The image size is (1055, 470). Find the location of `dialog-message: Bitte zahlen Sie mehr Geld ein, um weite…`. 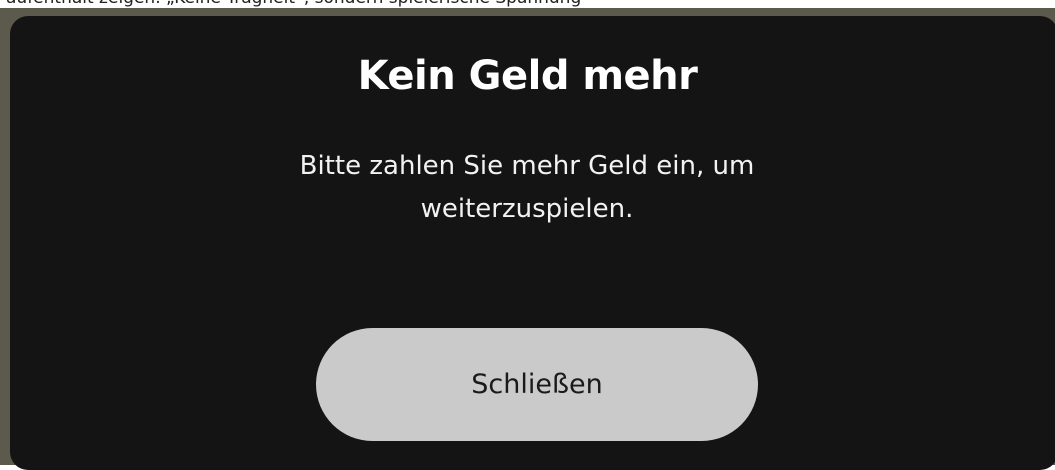

dialog-message: Bitte zahlen Sie mehr Geld ein, um weite… is located at coordinates (527, 187).